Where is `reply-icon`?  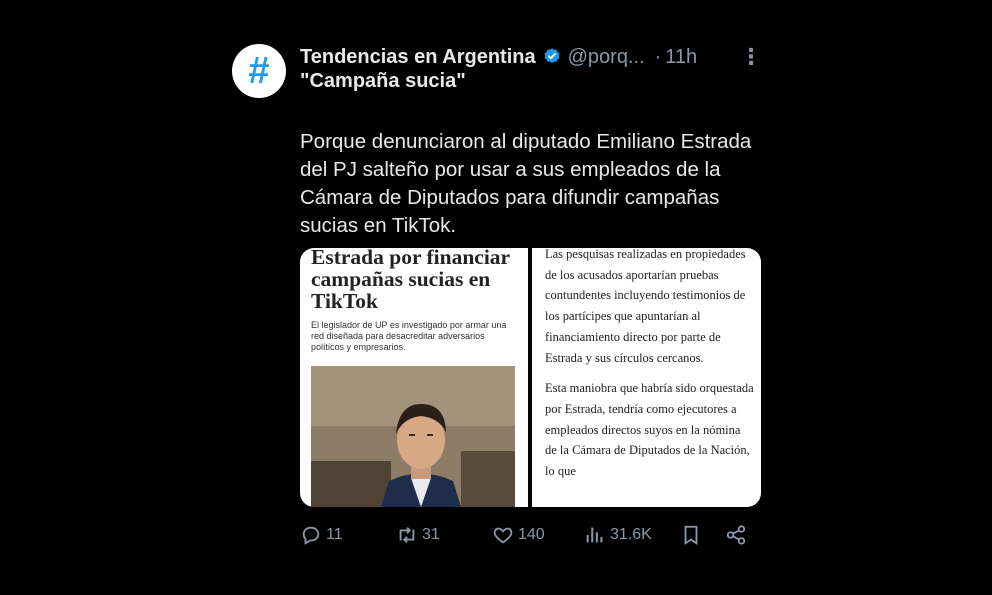
reply-icon is located at coordinates (311, 535).